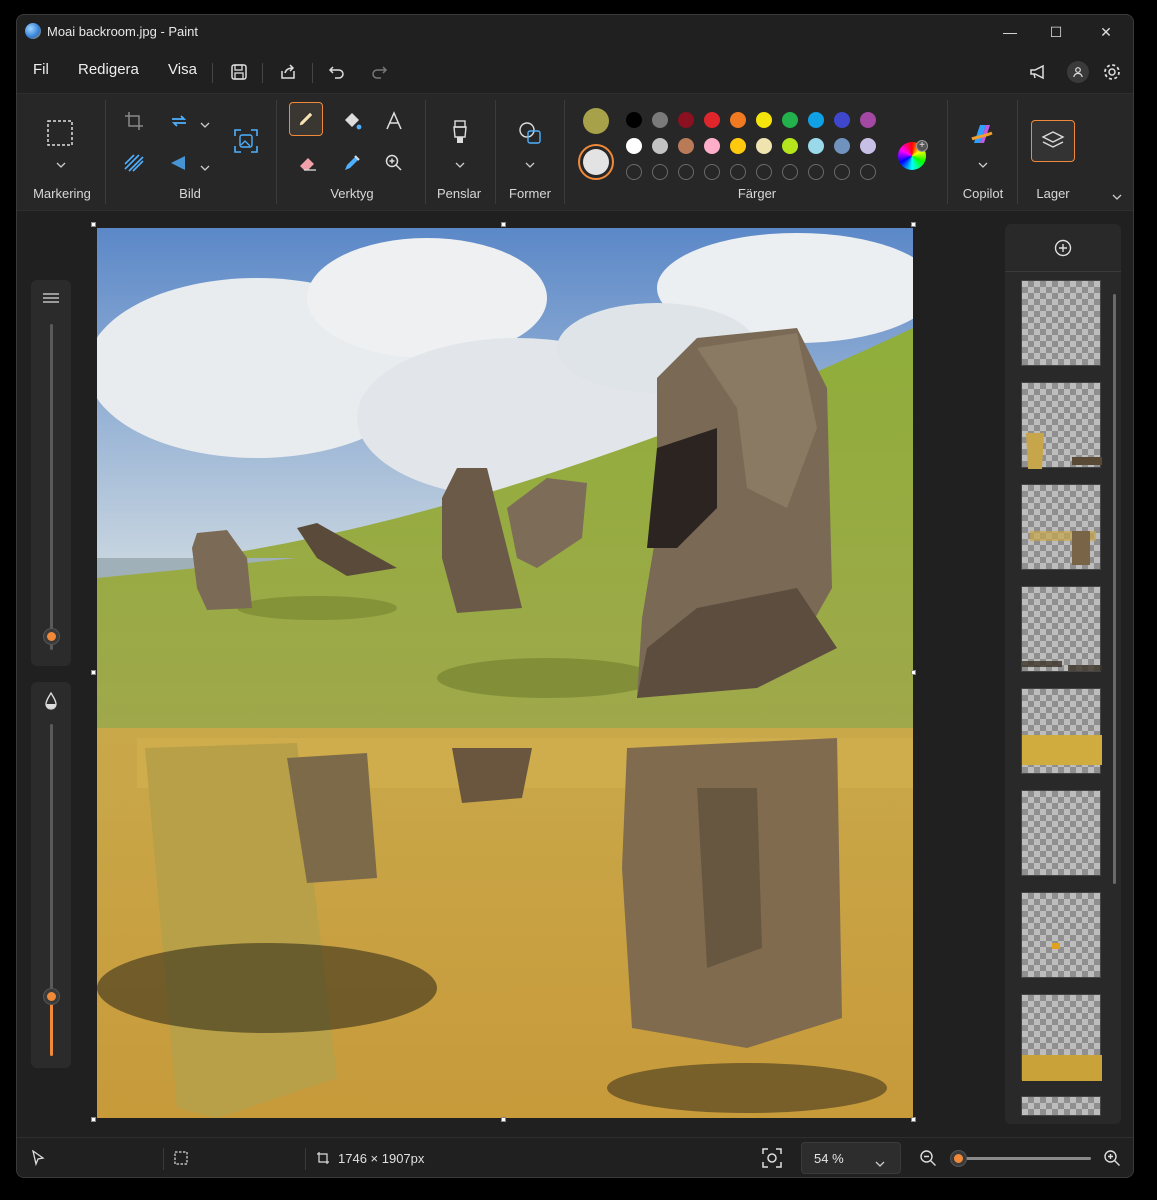  What do you see at coordinates (596, 121) in the screenshot?
I see `primary-color-swatch` at bounding box center [596, 121].